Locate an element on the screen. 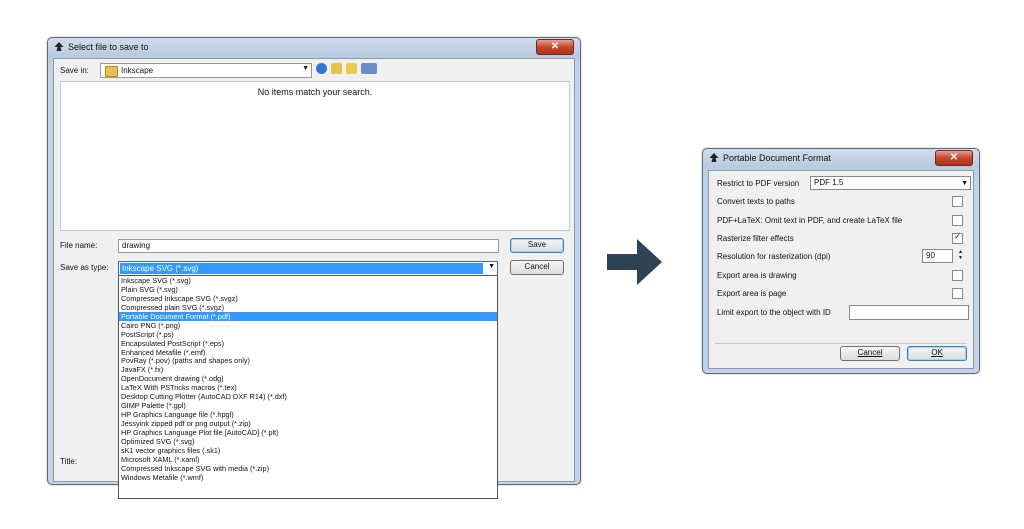 This screenshot has width=1024, height=529. save-button: Save is located at coordinates (537, 245).